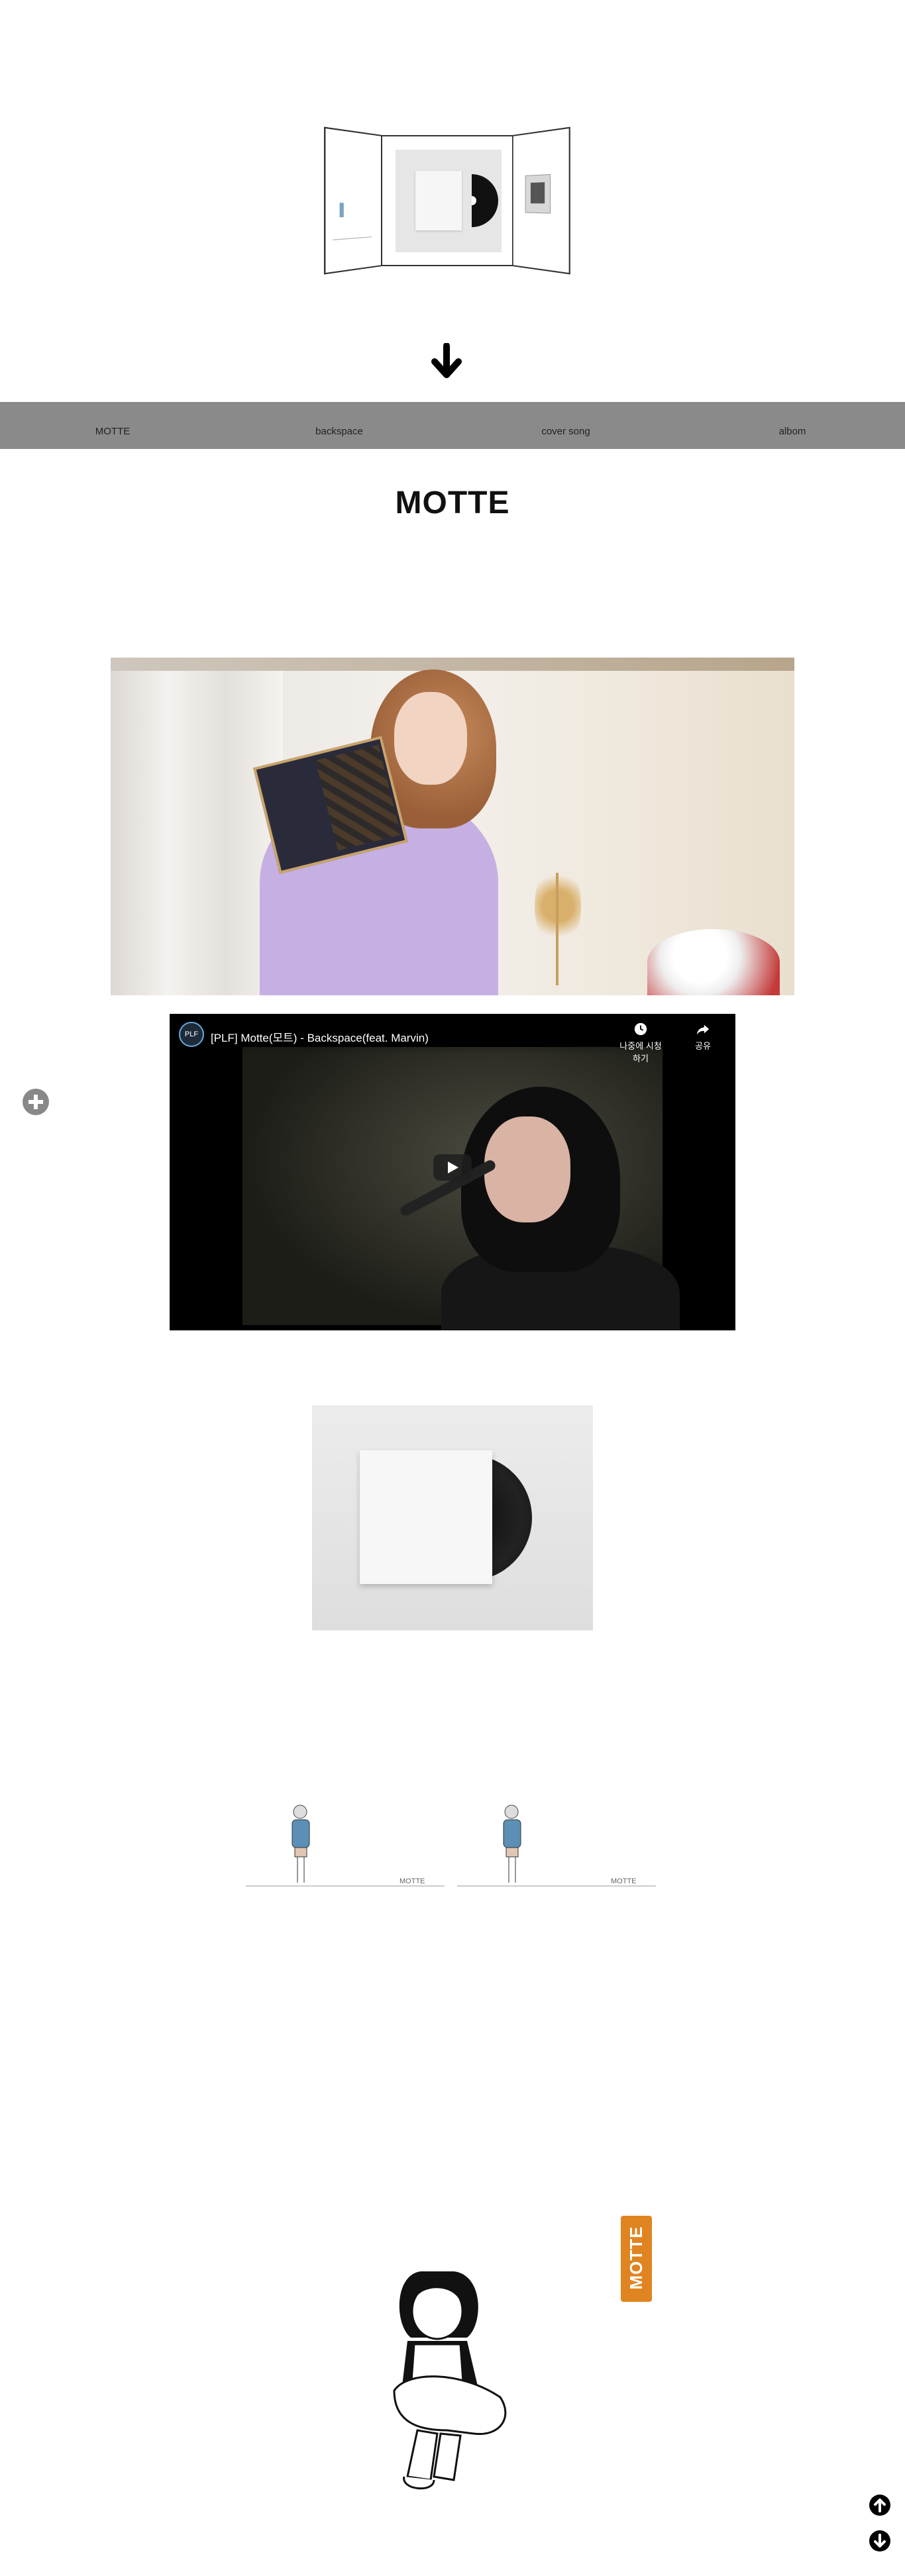 This screenshot has height=2576, width=905. I want to click on carousel-slide-right, so click(541, 200).